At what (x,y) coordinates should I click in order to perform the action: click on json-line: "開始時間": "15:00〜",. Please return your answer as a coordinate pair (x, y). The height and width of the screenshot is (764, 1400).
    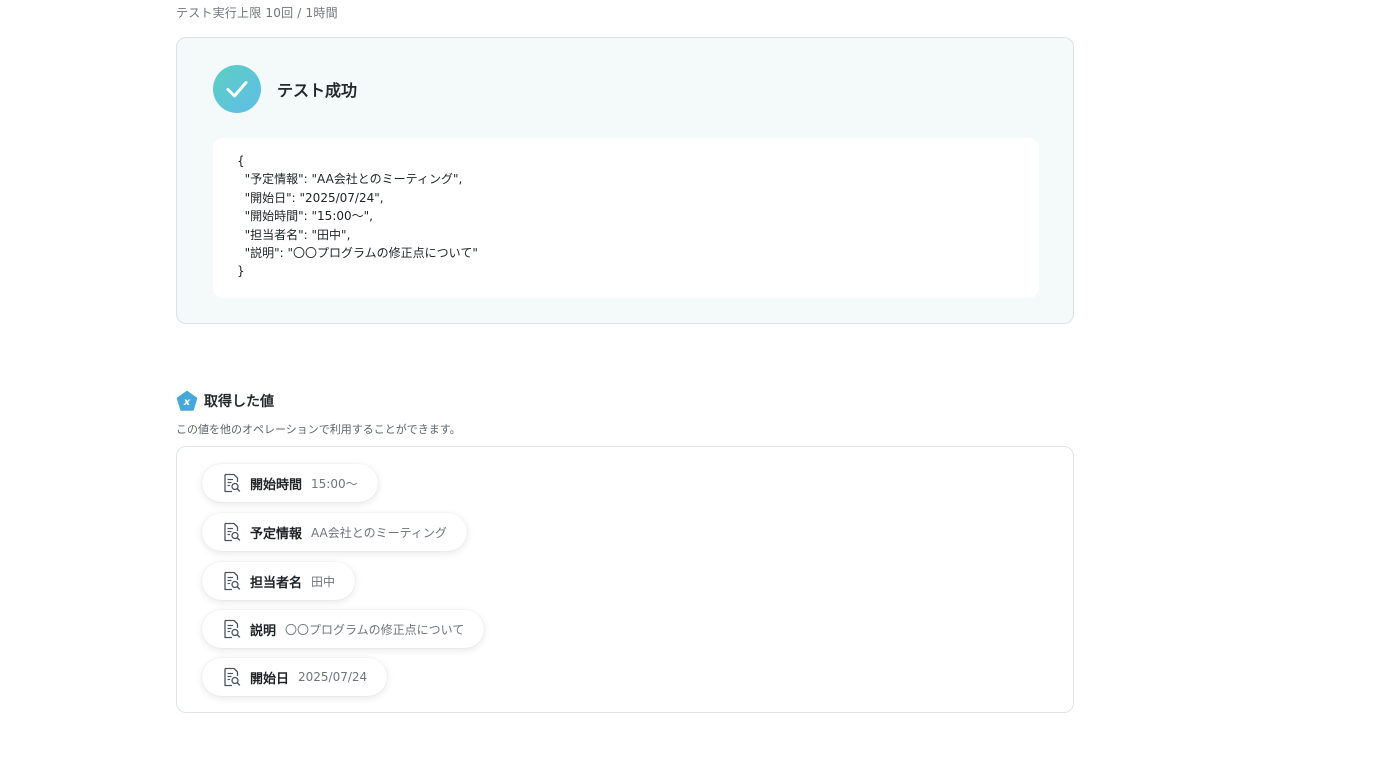
    Looking at the image, I should click on (305, 216).